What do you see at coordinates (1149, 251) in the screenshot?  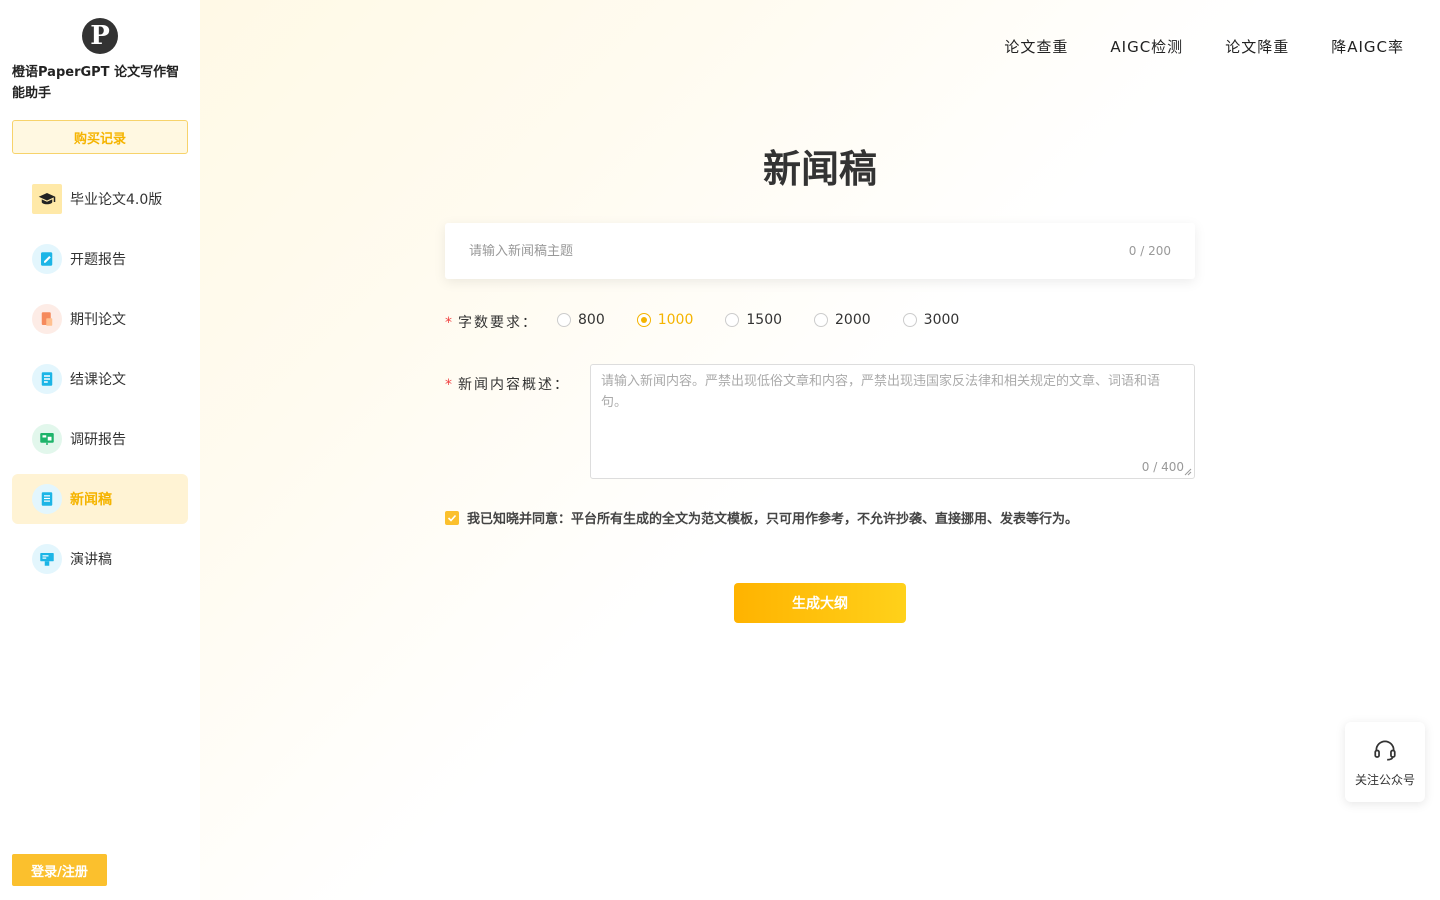 I see `topic-counter: 0 / 200` at bounding box center [1149, 251].